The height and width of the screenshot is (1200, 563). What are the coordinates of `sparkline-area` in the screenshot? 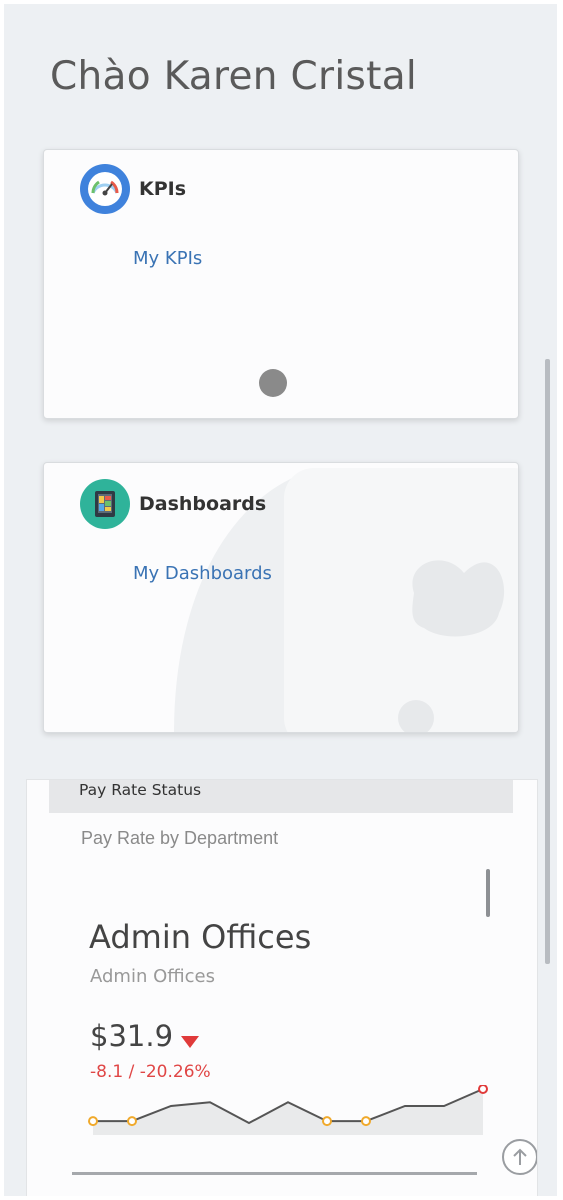 It's located at (288, 1112).